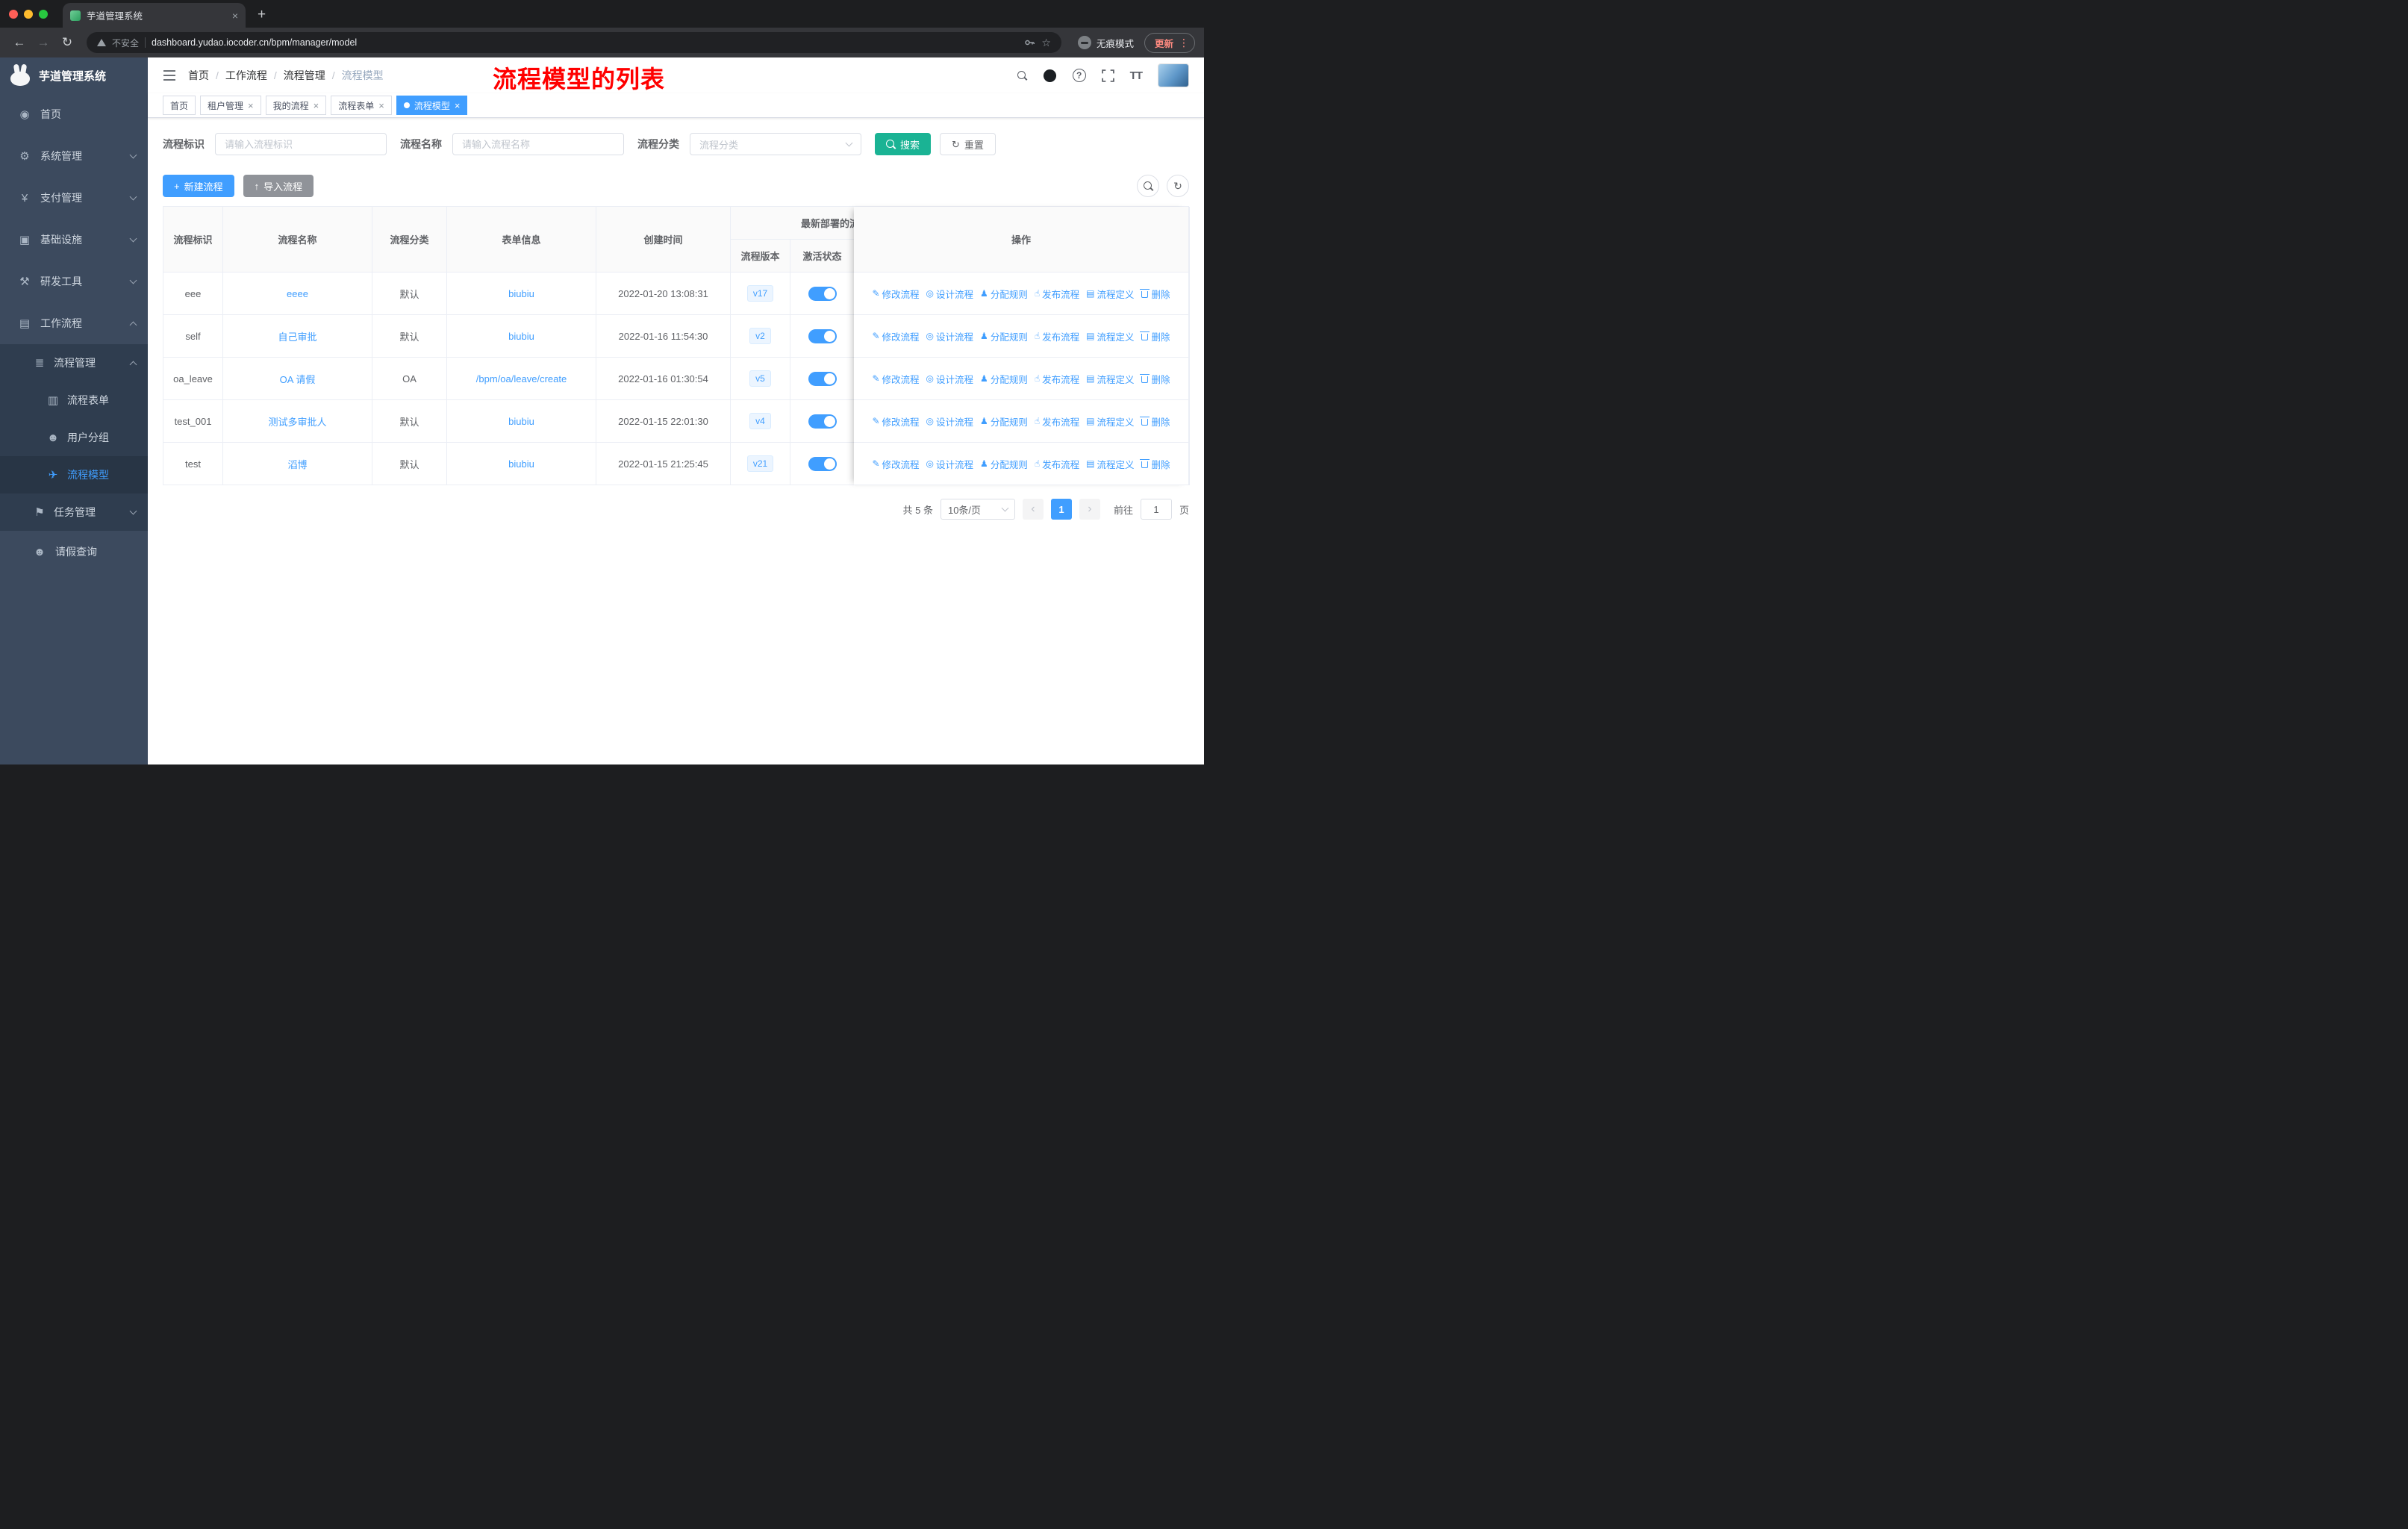 Image resolution: width=2408 pixels, height=1529 pixels. What do you see at coordinates (1169, 42) in the screenshot?
I see `update-chip: 更新 ⋮` at bounding box center [1169, 42].